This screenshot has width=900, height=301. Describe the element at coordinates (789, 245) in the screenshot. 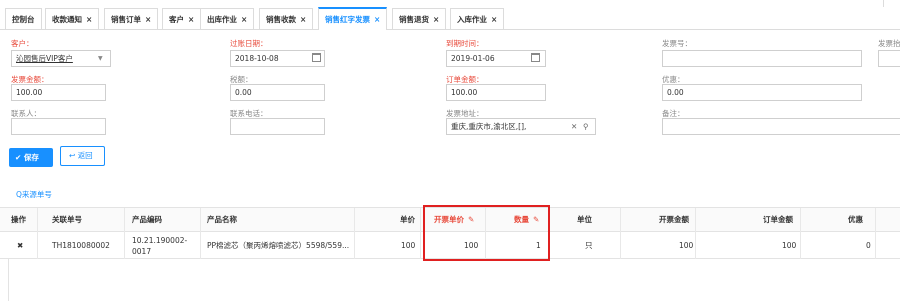

I see `cell-order-amount: 100` at that location.